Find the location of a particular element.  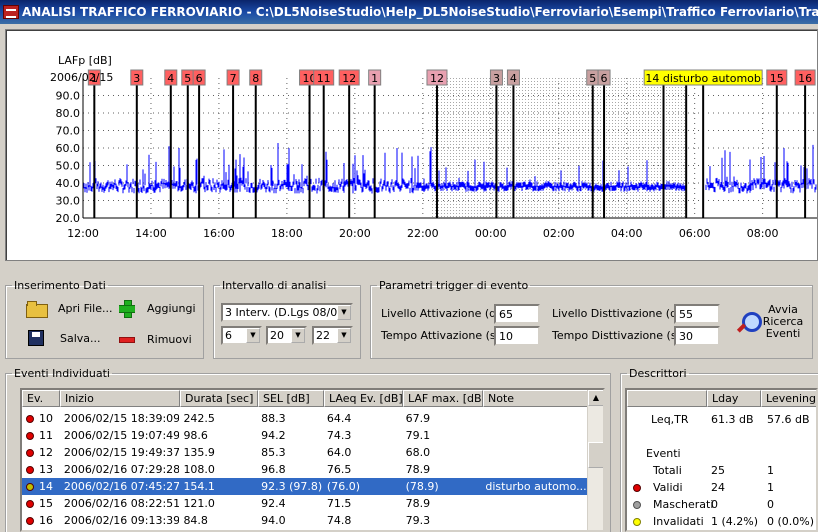

y-tick-label: 90.0 is located at coordinates (68, 96).